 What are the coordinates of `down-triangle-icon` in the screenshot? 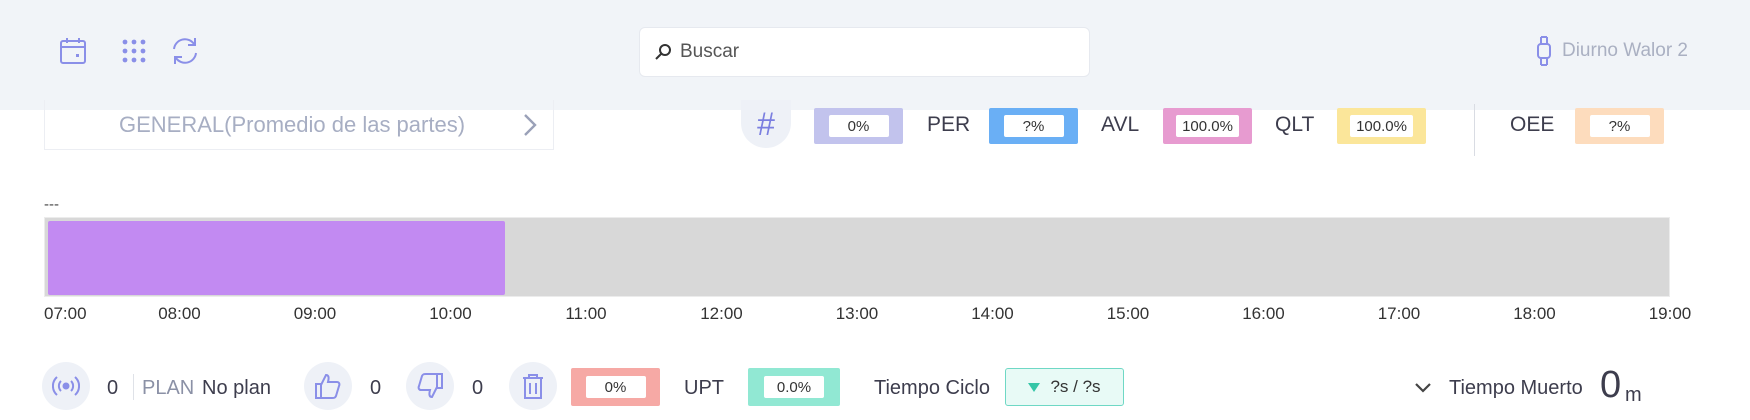 It's located at (1034, 387).